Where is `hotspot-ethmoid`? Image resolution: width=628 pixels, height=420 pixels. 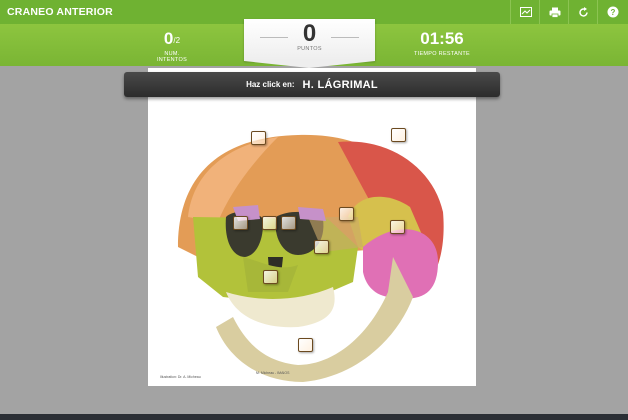
hotspot-ethmoid is located at coordinates (288, 223).